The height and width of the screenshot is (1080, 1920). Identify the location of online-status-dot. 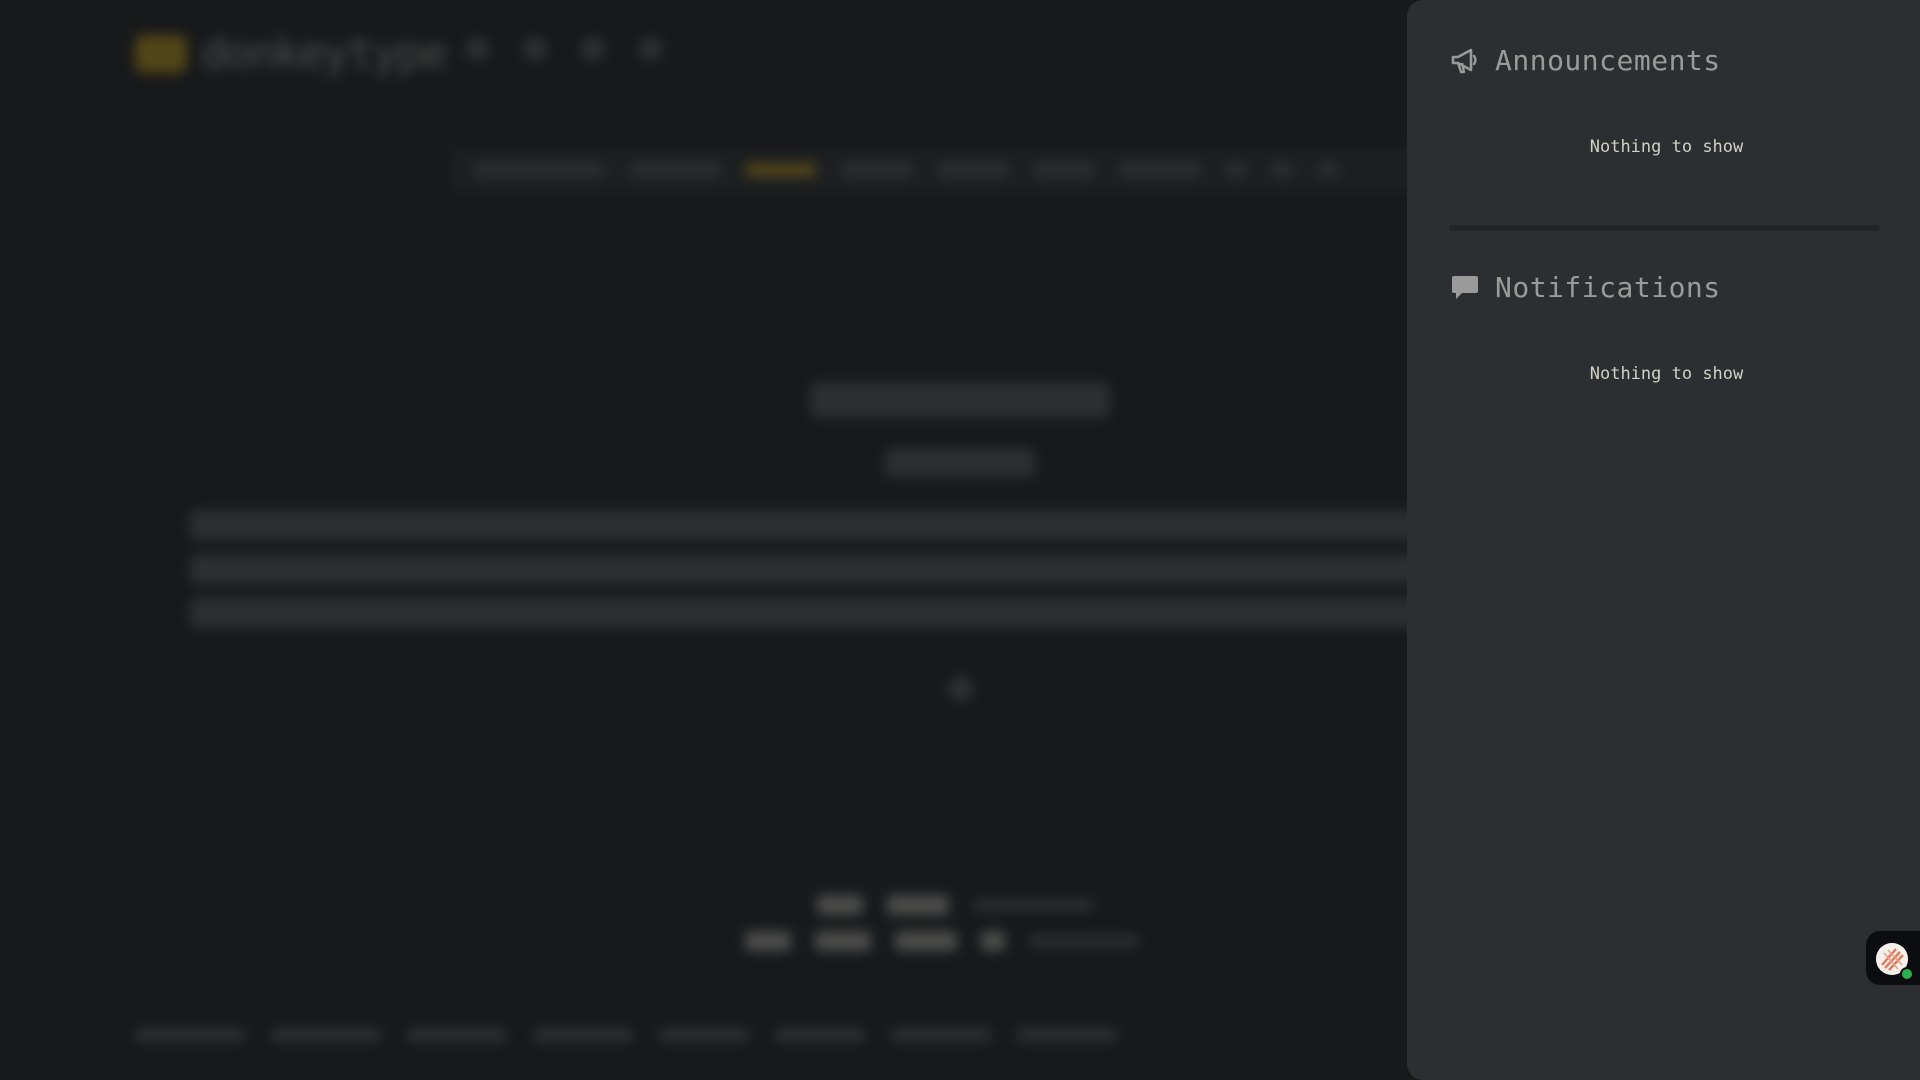
(1907, 974).